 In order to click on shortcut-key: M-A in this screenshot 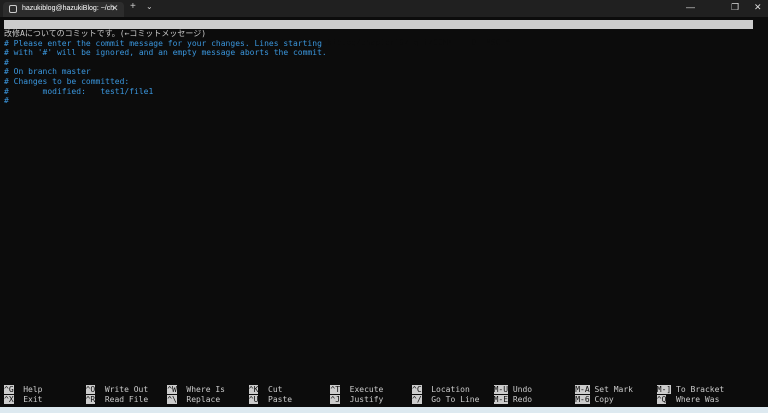, I will do `click(582, 389)`.